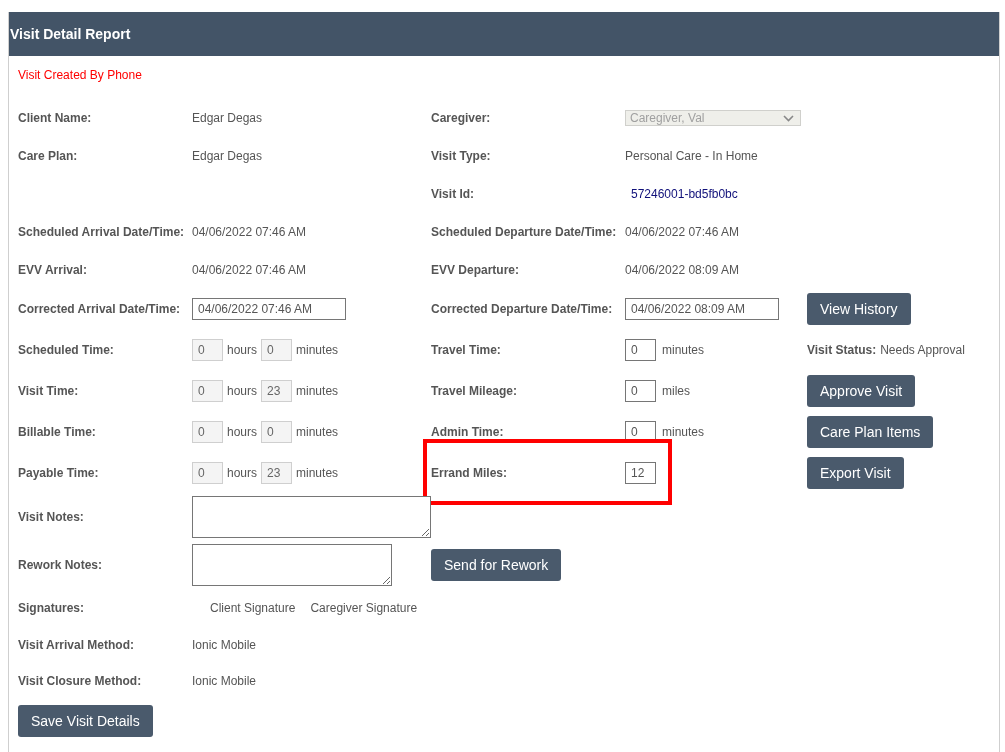  Describe the element at coordinates (57, 431) in the screenshot. I see `field-label: Billable Time:` at that location.